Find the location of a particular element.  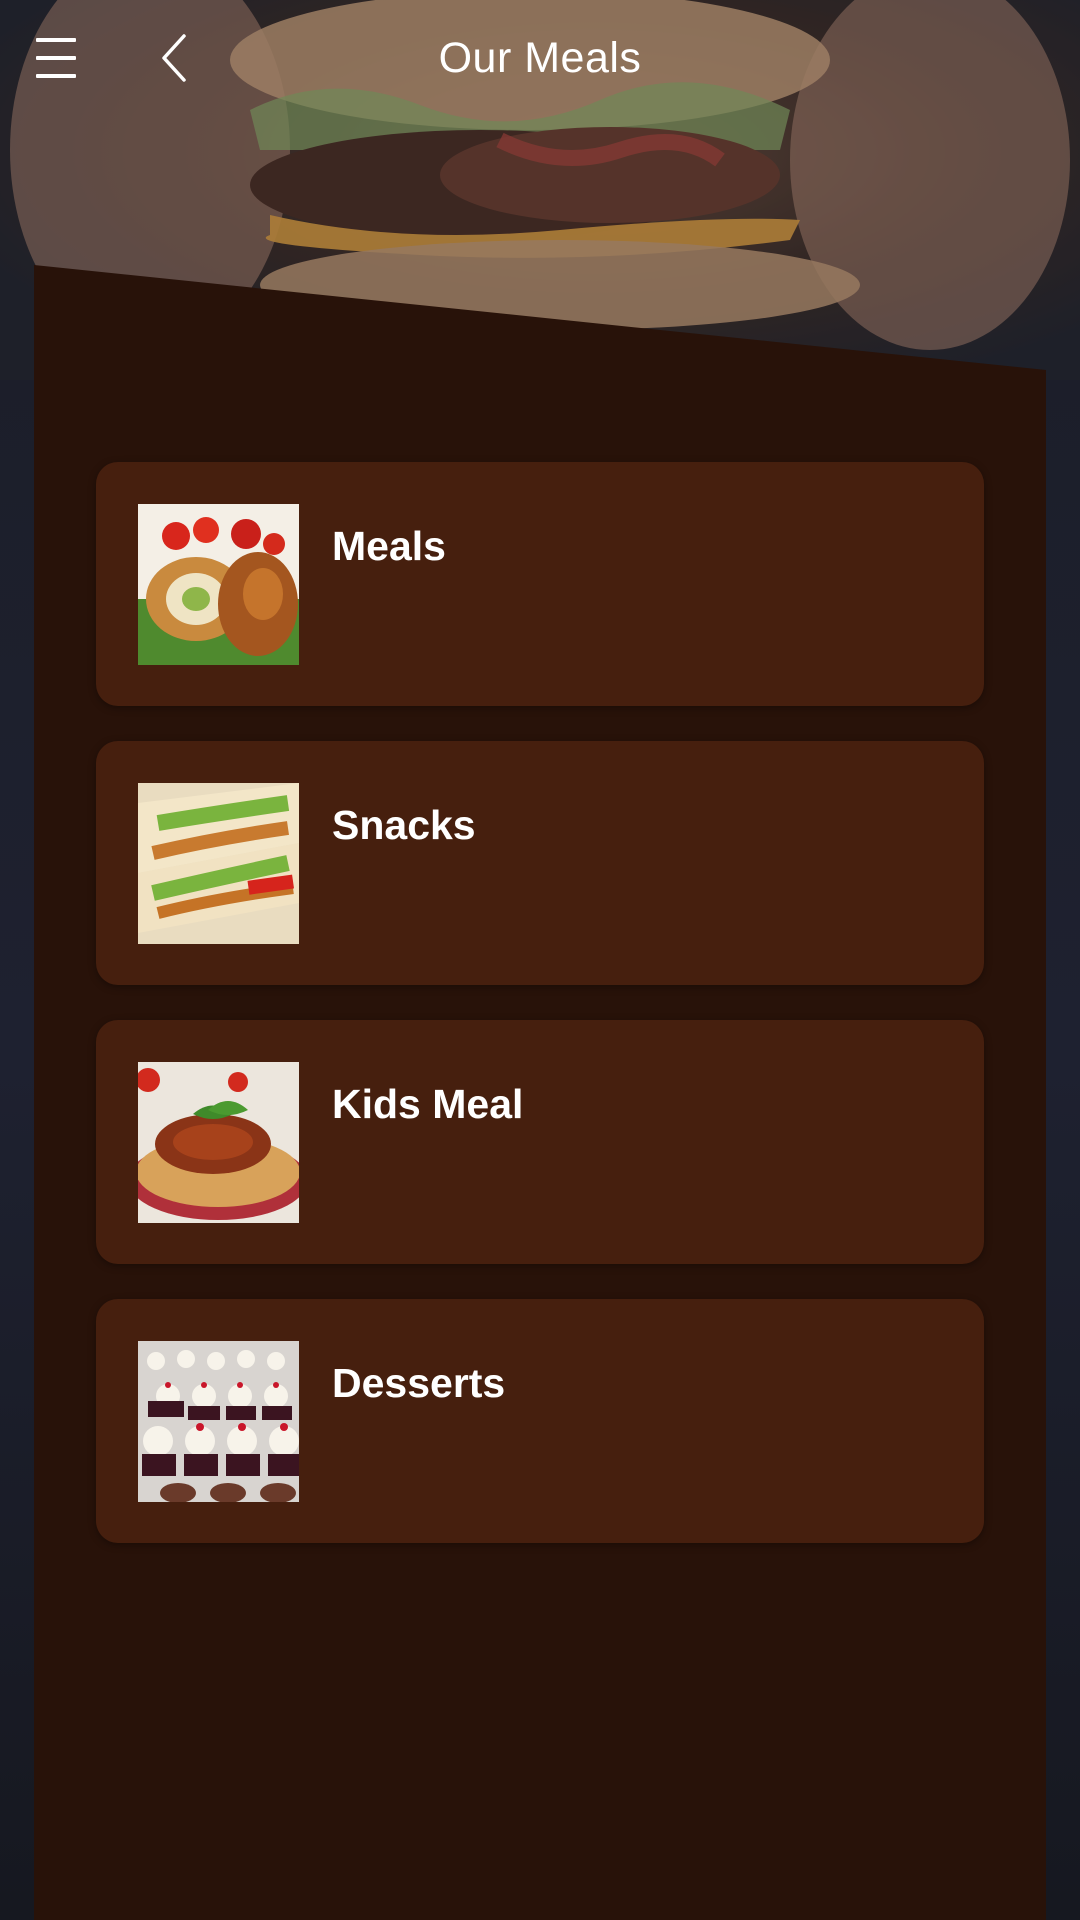

category-card-kids-meal: Kids Meal is located at coordinates (540, 1142).